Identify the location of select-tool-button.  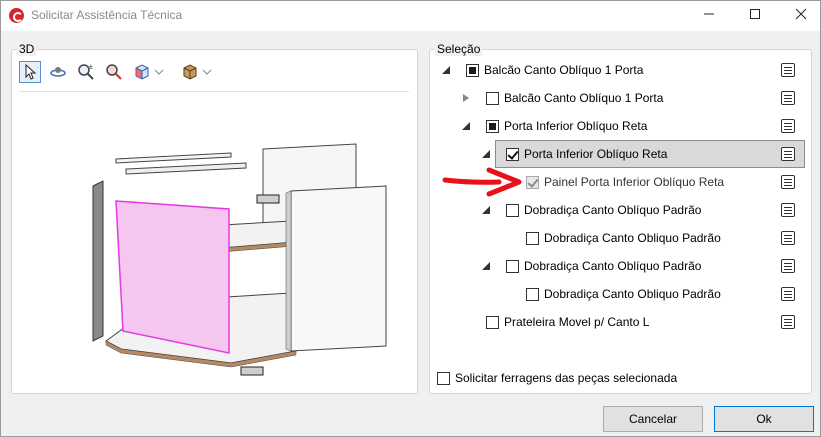
(30, 72).